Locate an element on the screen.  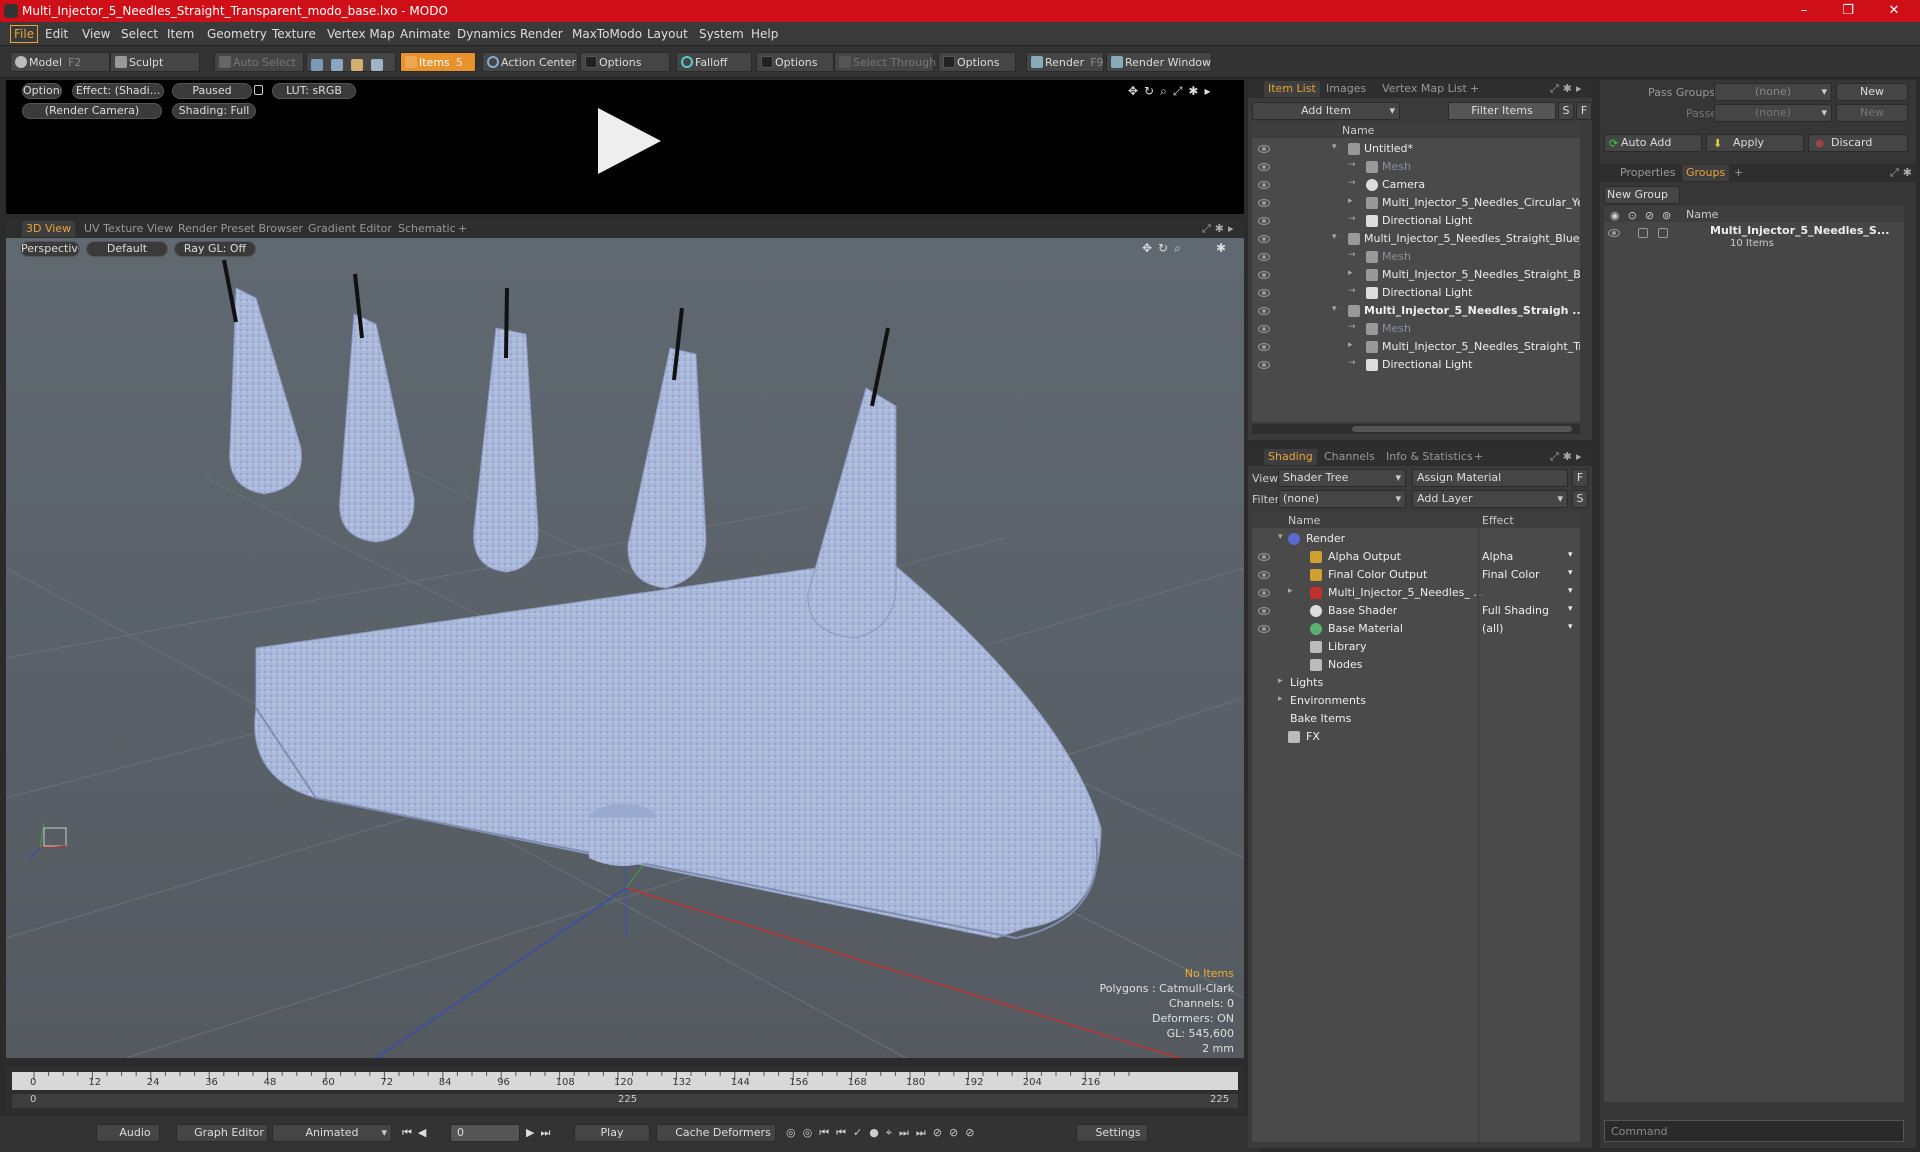
shading-s-button: S is located at coordinates (1580, 499).